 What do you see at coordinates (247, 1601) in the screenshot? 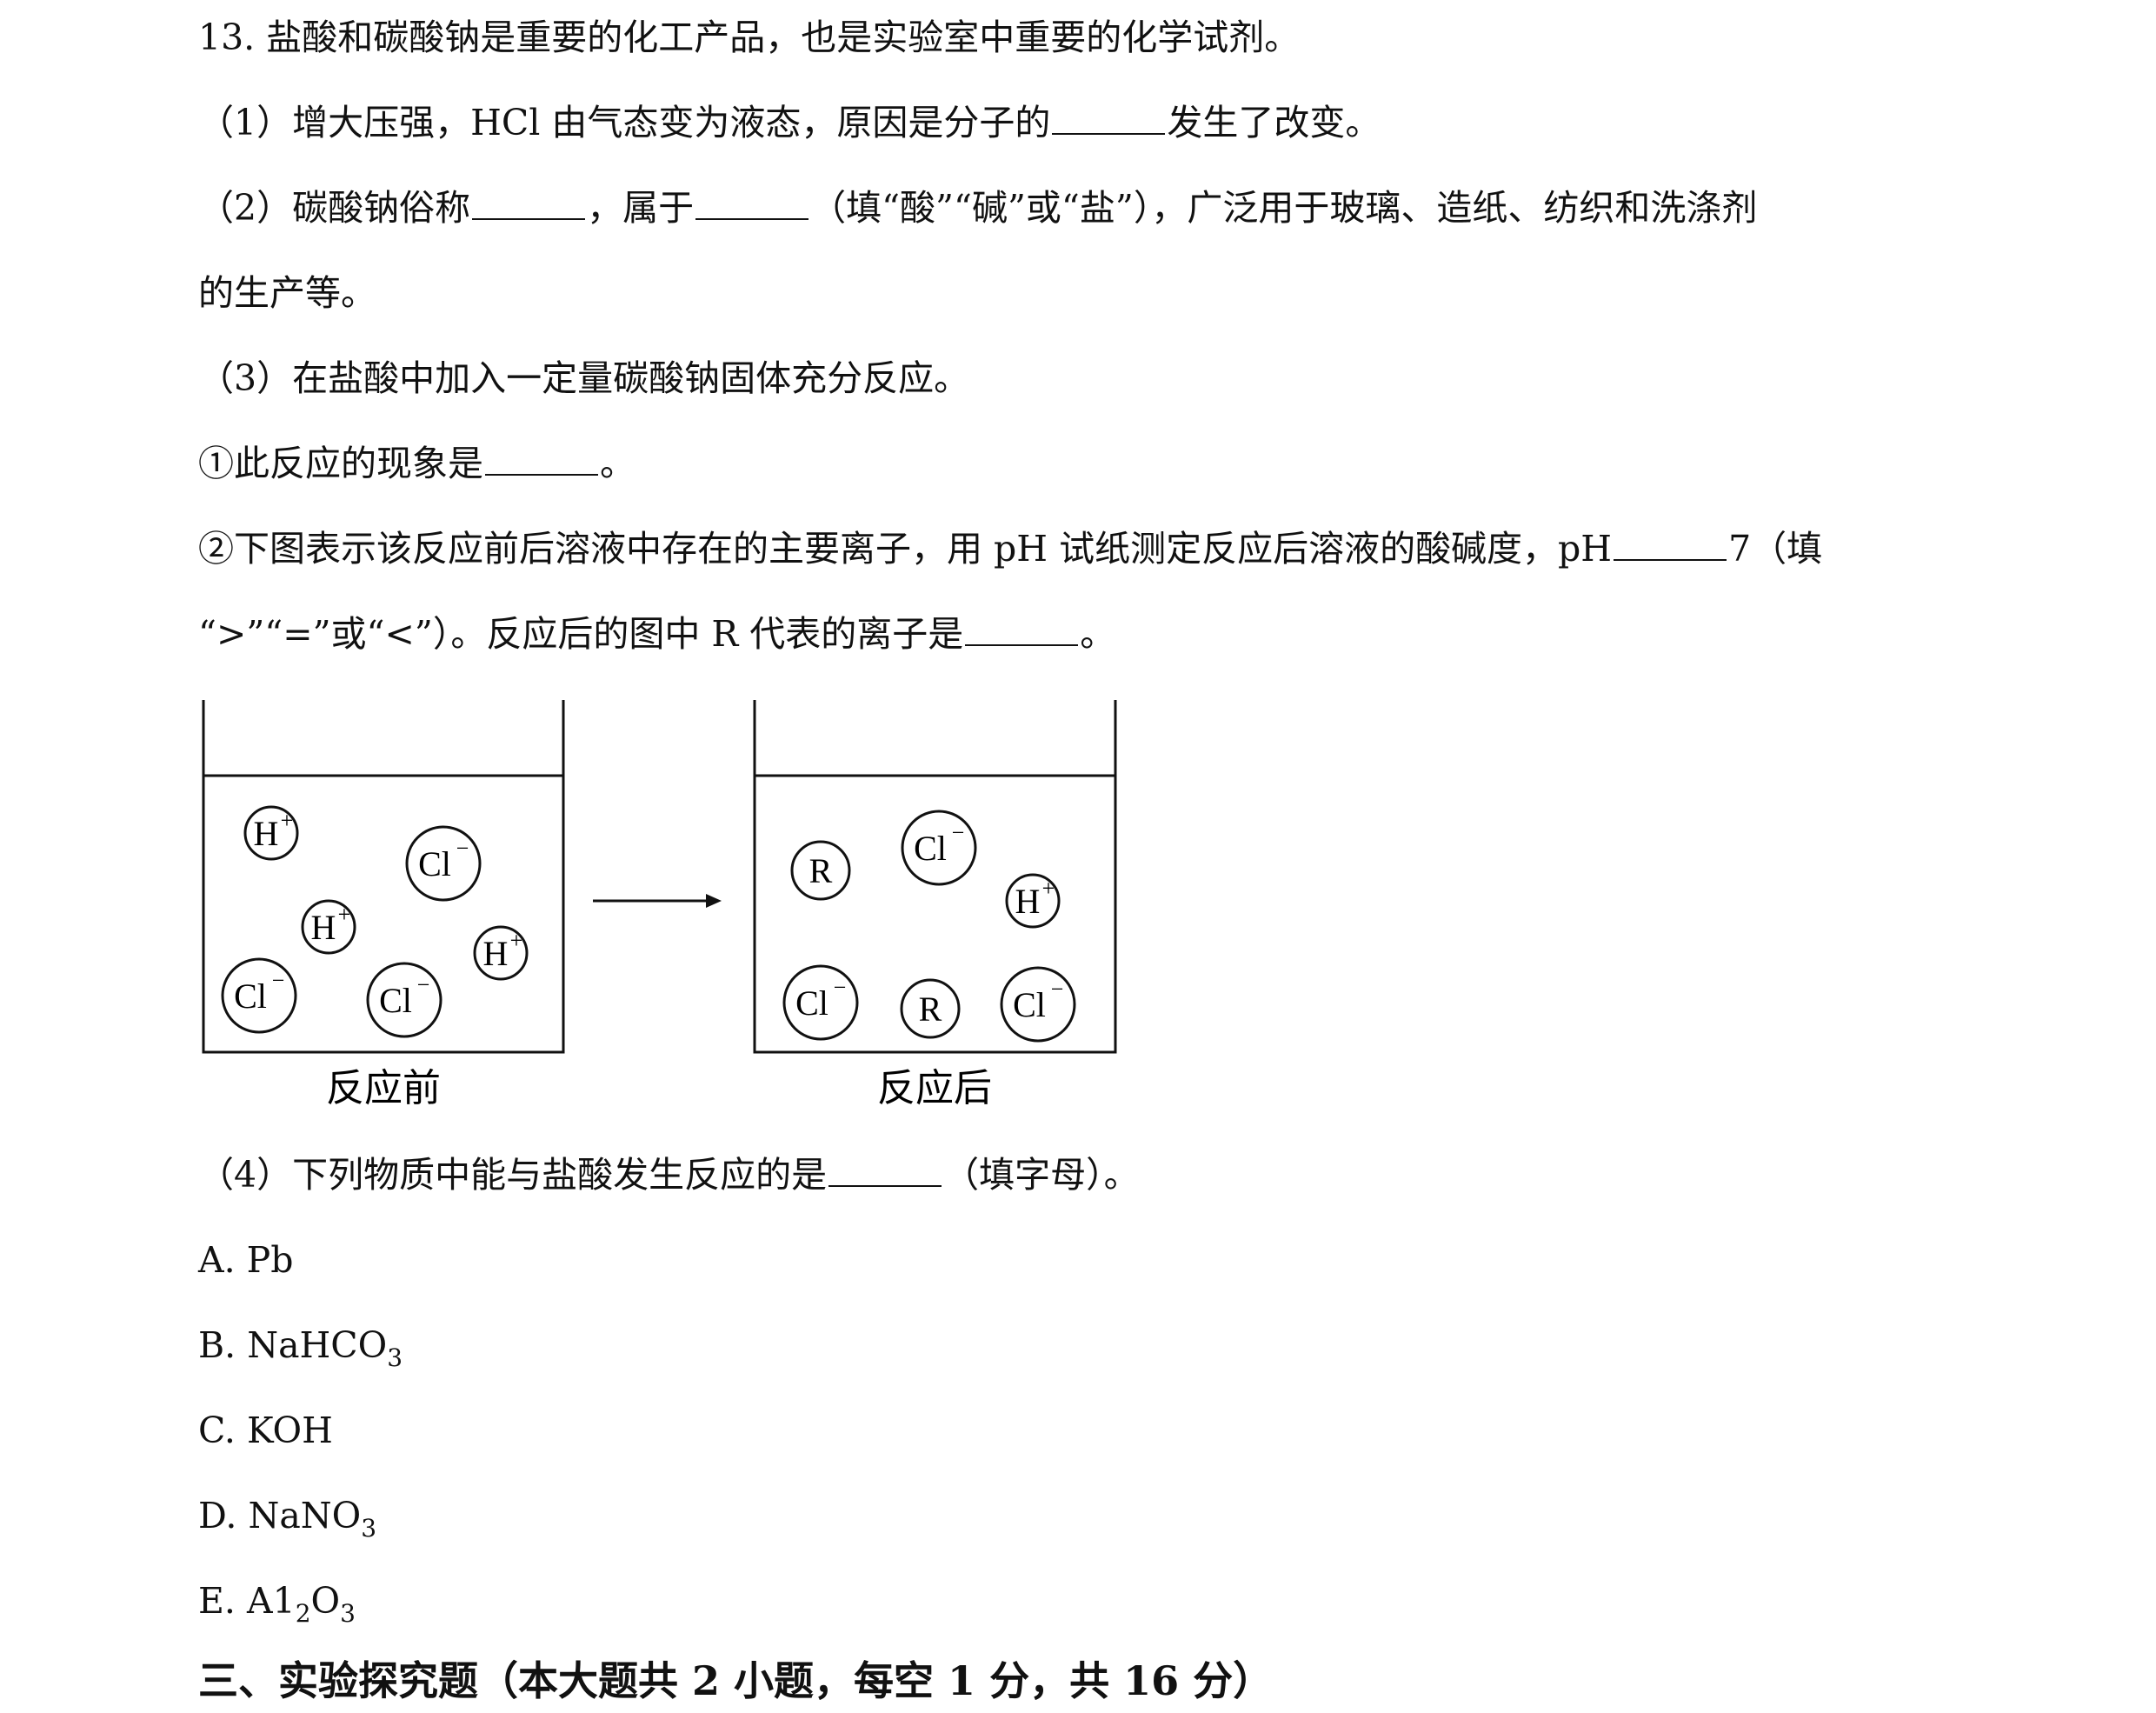
I see `option-e-text: E. A1` at bounding box center [247, 1601].